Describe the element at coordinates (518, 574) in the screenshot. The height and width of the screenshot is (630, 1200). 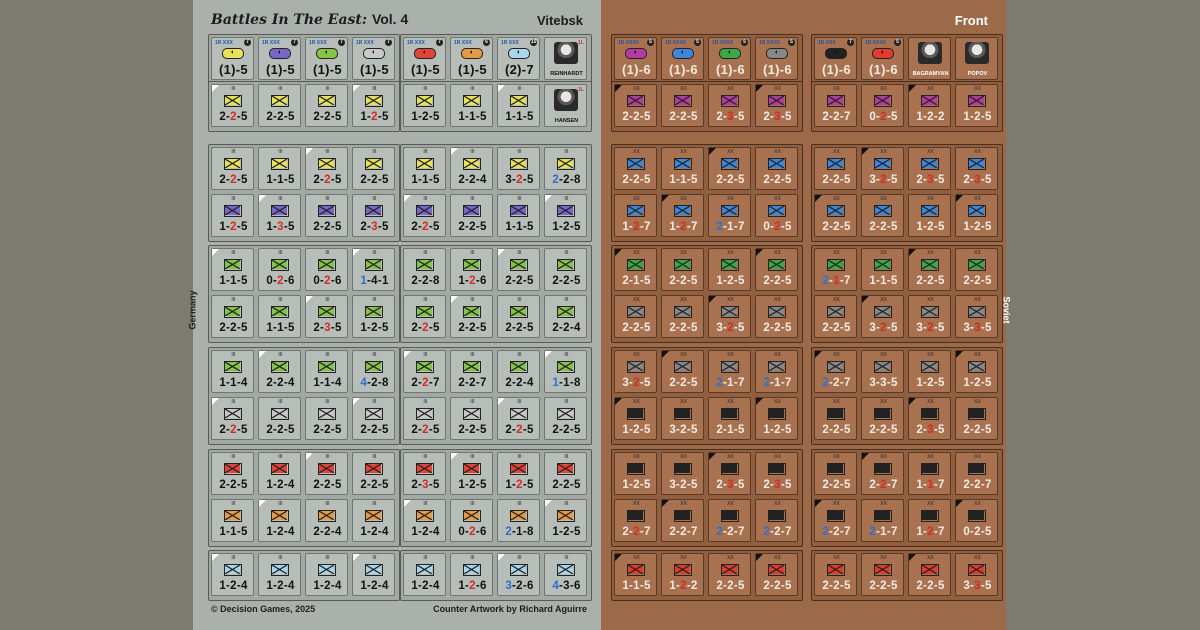
I see `german-unit-counter: III 3-2-6` at that location.